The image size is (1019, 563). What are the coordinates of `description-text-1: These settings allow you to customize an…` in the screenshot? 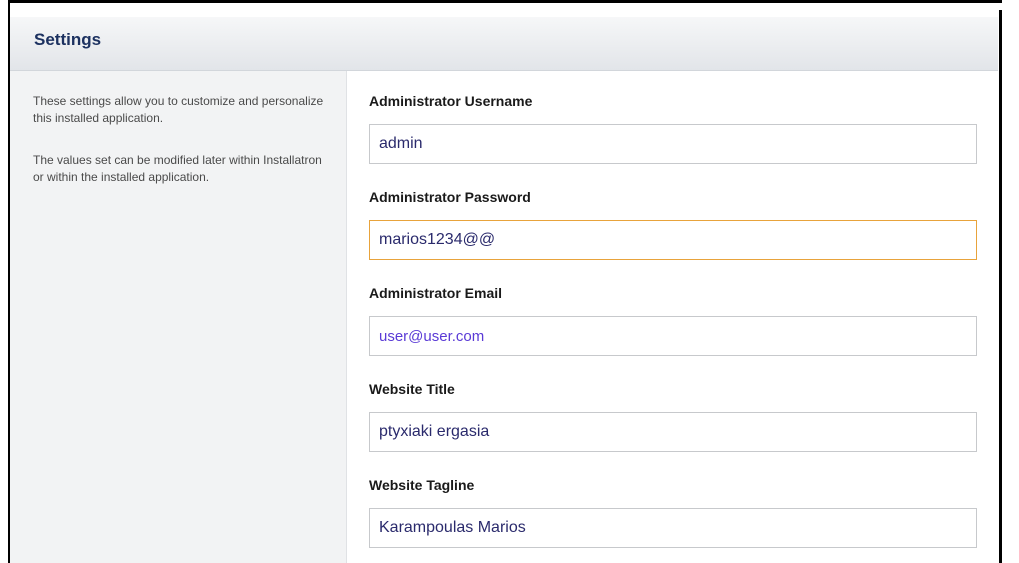 It's located at (178, 109).